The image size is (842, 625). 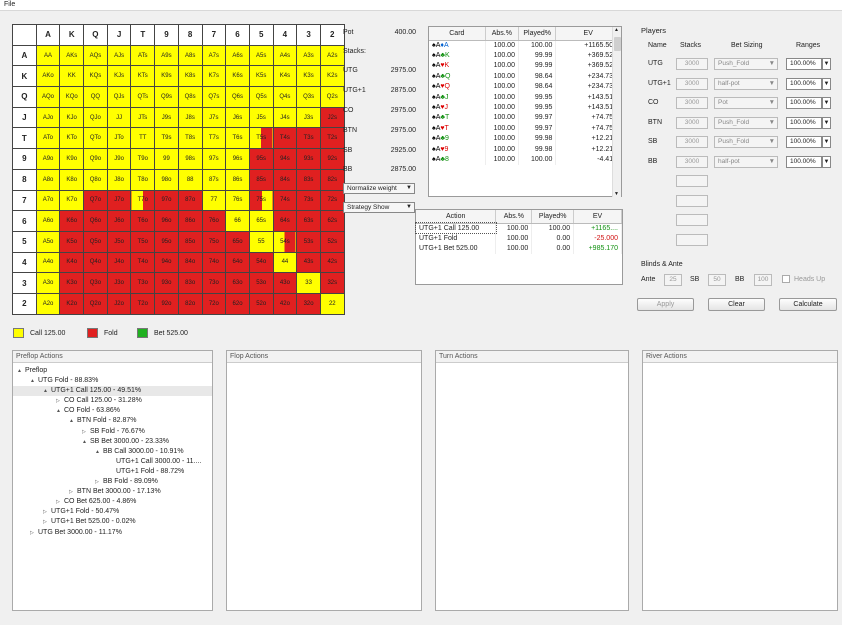 I want to click on hand-cell: 76s, so click(x=237, y=200).